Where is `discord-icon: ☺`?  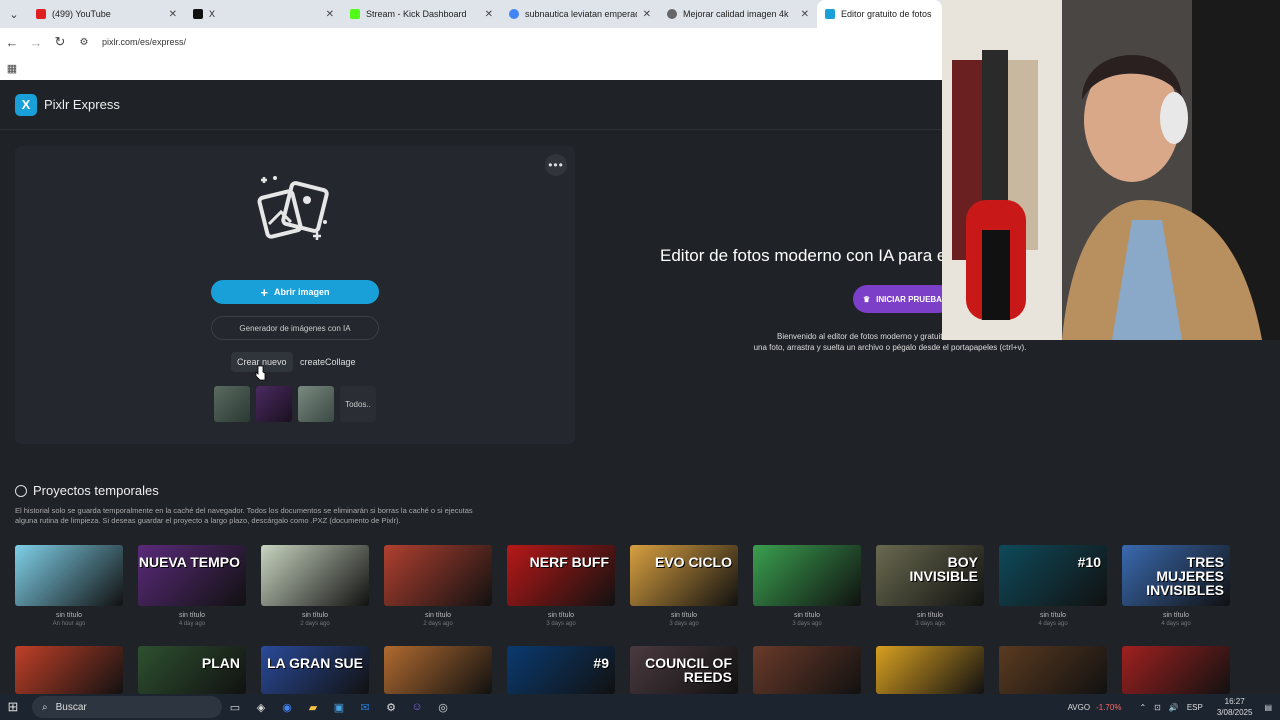 discord-icon: ☺ is located at coordinates (417, 707).